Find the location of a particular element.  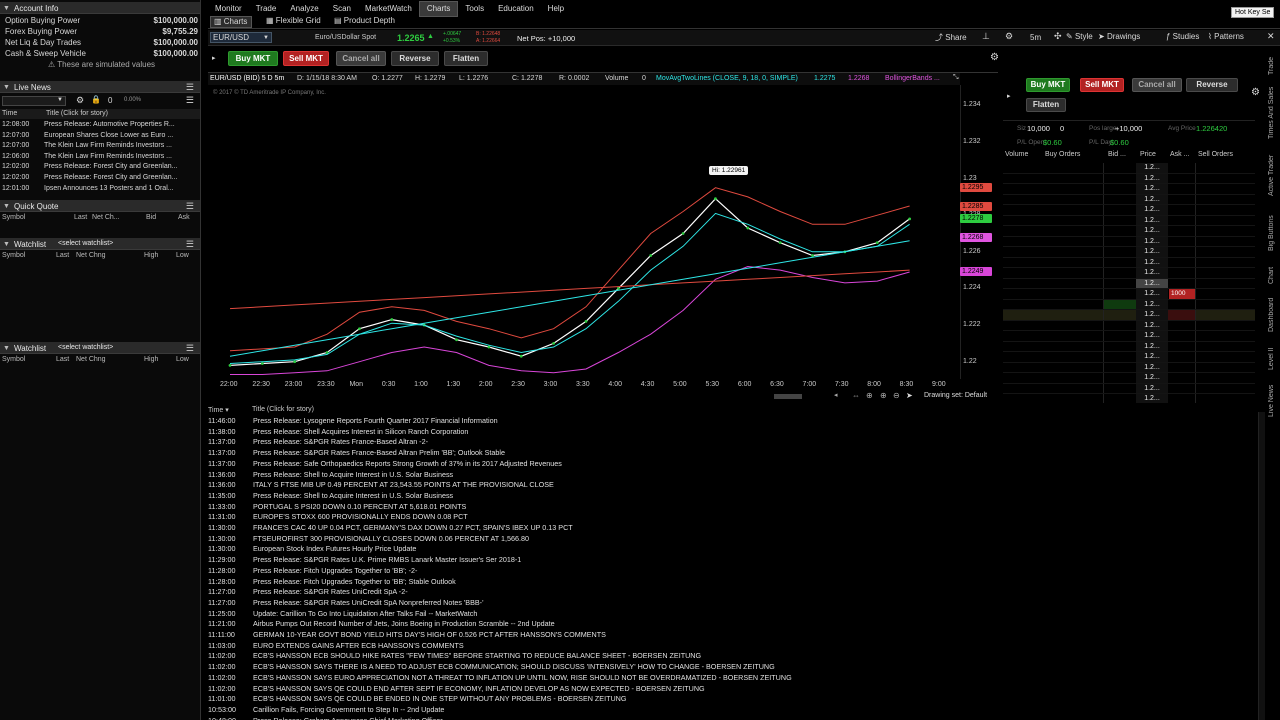

study-movavg: MovAvgTwoLines (CLOSE, 9, 18, 0, SIMPLE) is located at coordinates (727, 78).